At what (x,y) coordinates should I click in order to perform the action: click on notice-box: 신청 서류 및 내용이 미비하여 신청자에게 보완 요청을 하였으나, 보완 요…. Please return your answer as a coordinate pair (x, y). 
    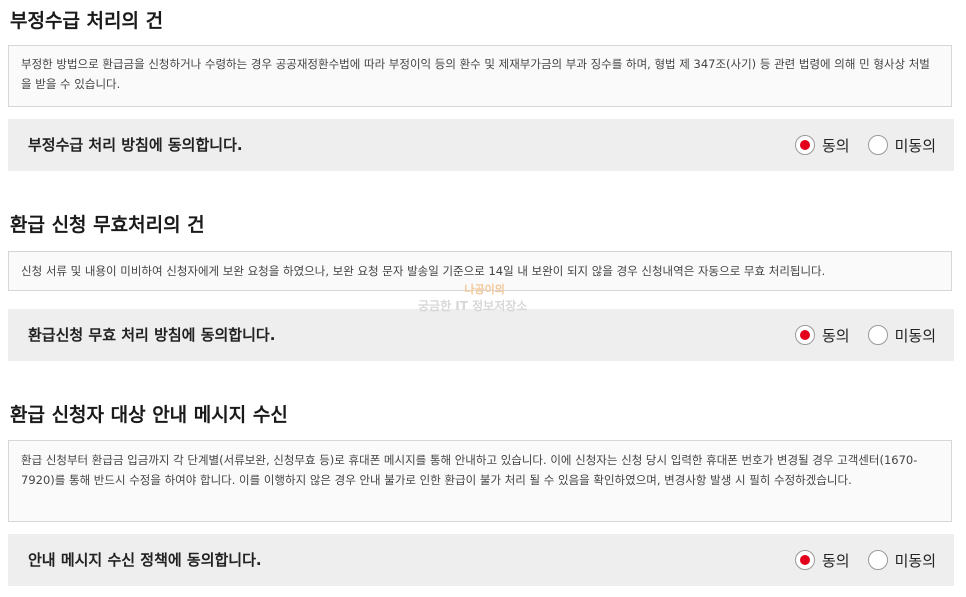
    Looking at the image, I should click on (480, 271).